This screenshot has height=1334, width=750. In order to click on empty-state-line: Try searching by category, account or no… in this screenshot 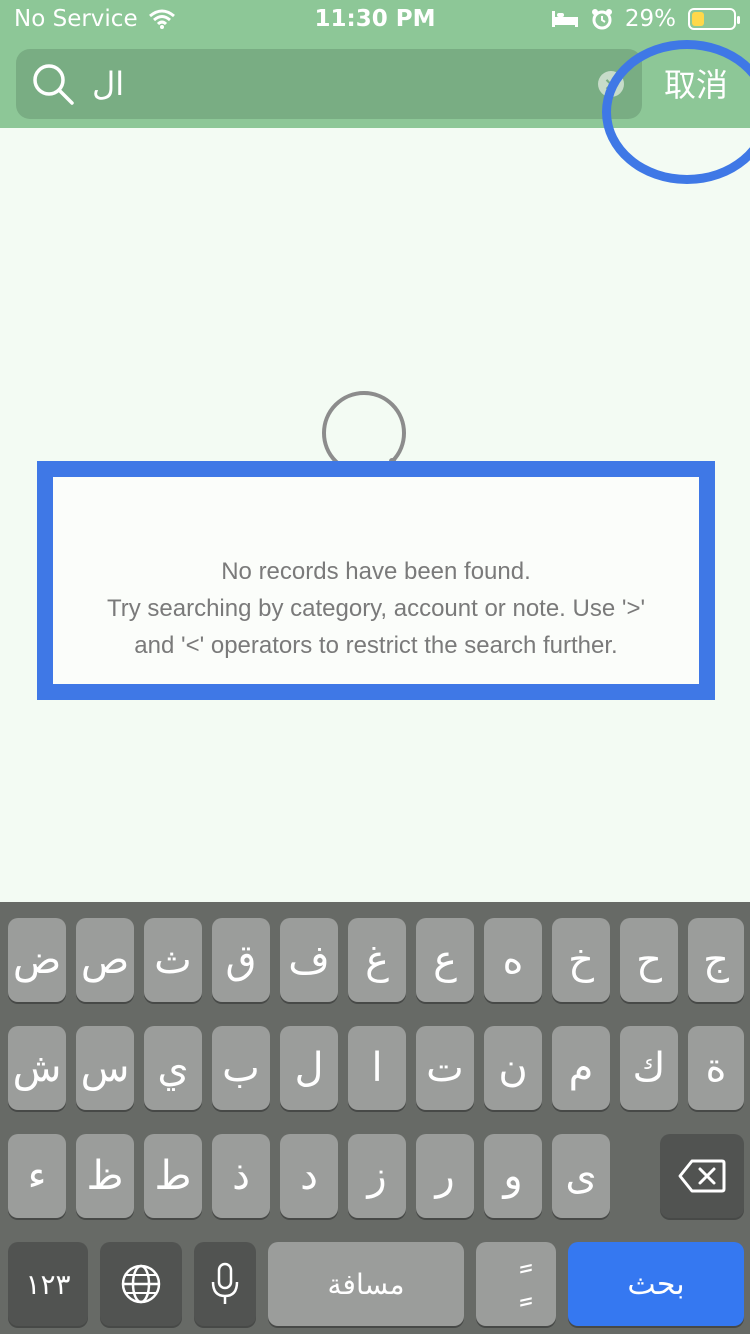, I will do `click(376, 608)`.